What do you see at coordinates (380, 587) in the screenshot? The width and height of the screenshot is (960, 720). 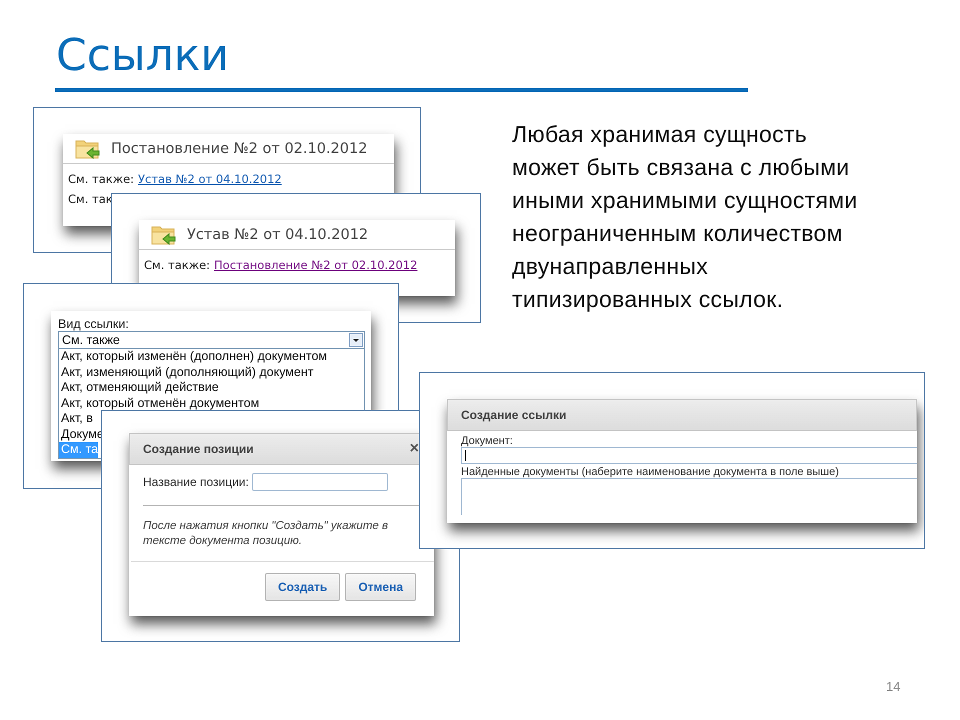 I see `cancel-button: Отмена` at bounding box center [380, 587].